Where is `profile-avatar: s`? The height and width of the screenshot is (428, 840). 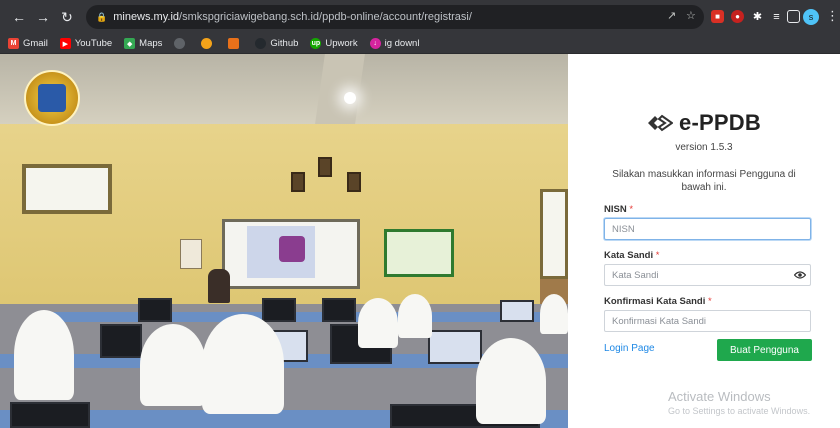 profile-avatar: s is located at coordinates (811, 17).